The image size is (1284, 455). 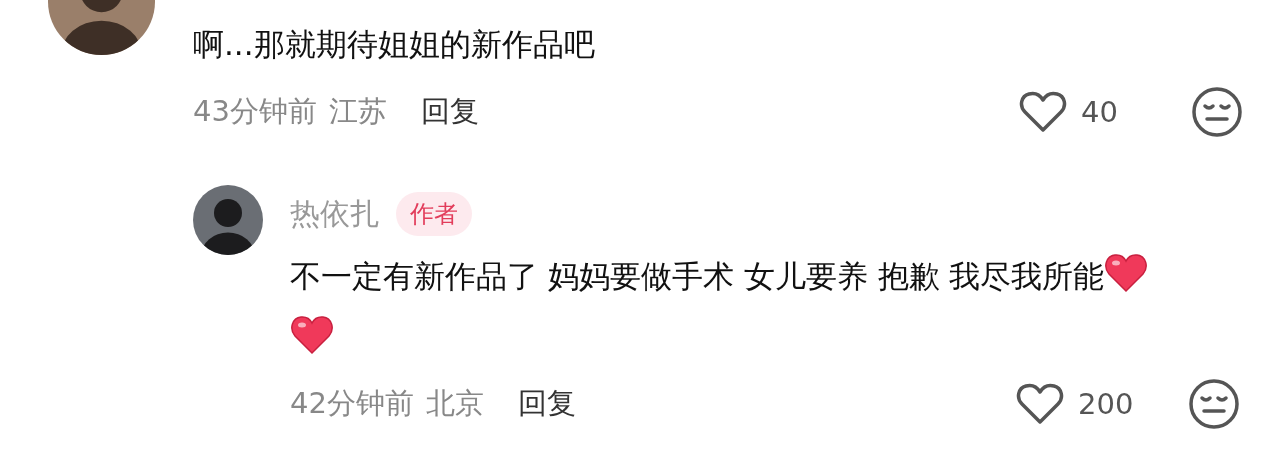 I want to click on like-count: 200, so click(x=1106, y=404).